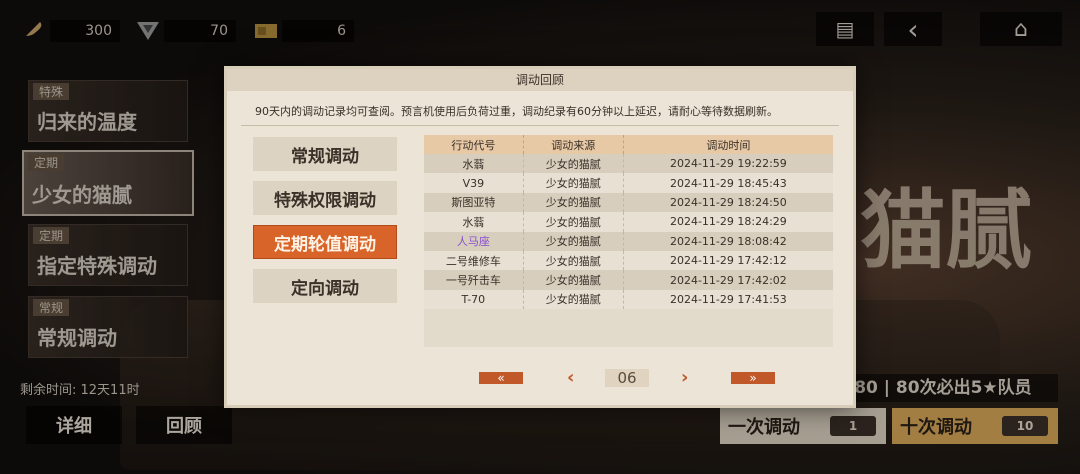  Describe the element at coordinates (728, 164) in the screenshot. I see `cell-time: 2024-11-29 19:22:59` at that location.